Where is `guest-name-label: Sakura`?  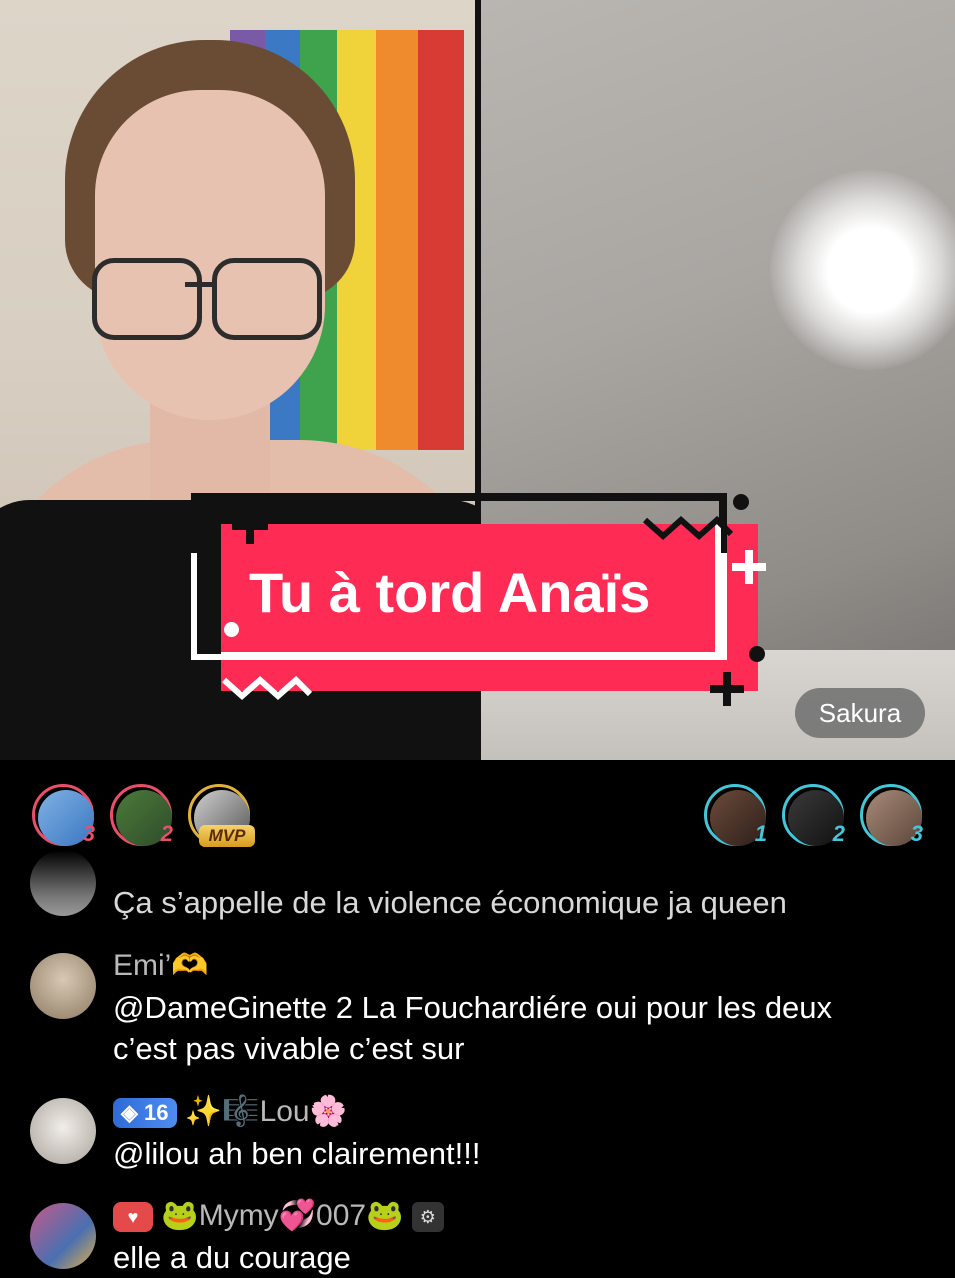
guest-name-label: Sakura is located at coordinates (860, 713).